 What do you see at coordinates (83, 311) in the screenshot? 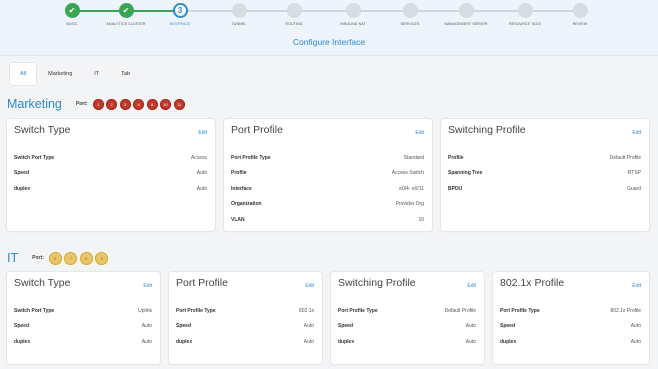
I see `field-row: Switch Port Type Uplink` at bounding box center [83, 311].